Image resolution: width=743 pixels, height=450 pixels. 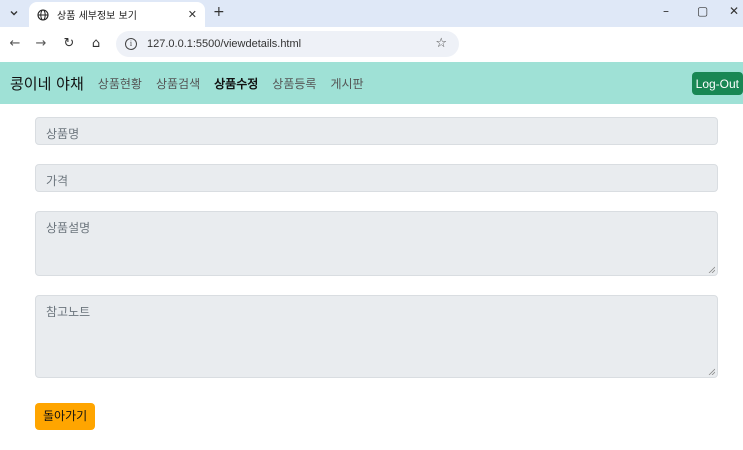 What do you see at coordinates (371, 83) in the screenshot?
I see `app-navbar: 콩이네 야채 상품현황 상품검색 상품수정 상품등록 게시판 Log-Out` at bounding box center [371, 83].